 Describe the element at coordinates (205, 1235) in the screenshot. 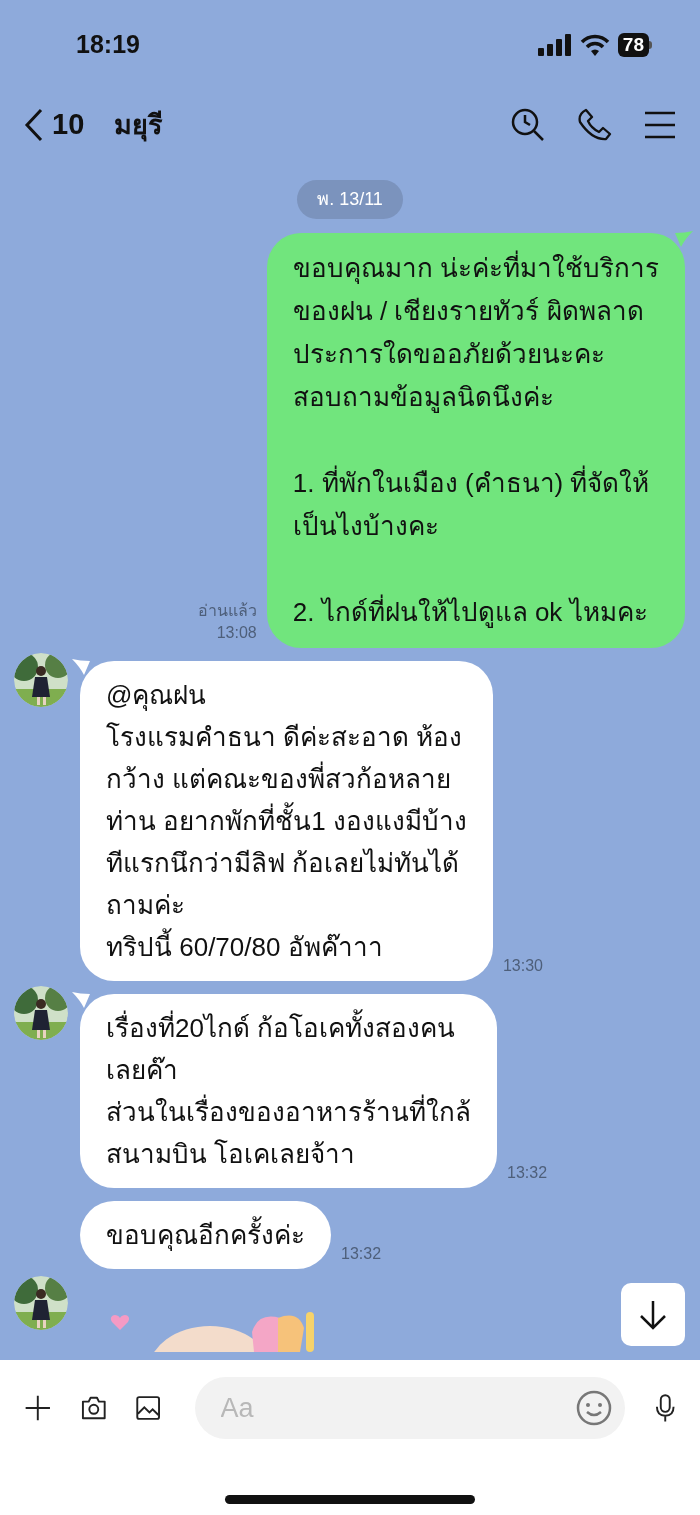

I see `message-text: ขอบคุณอีกครั้งค่ะ` at that location.